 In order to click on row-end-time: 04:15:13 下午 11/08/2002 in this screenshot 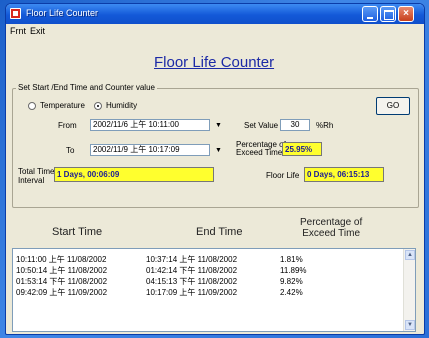, I will do `click(192, 281)`.